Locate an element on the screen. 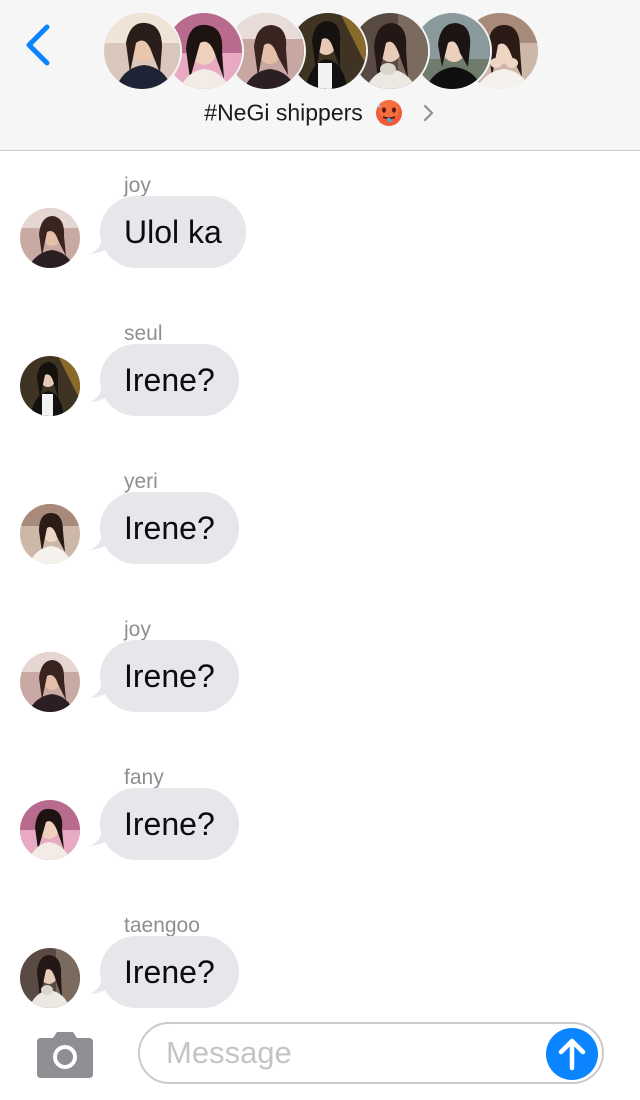 Image resolution: width=640 pixels, height=1100 pixels. group-details-button: #NeGi shippers is located at coordinates (320, 116).